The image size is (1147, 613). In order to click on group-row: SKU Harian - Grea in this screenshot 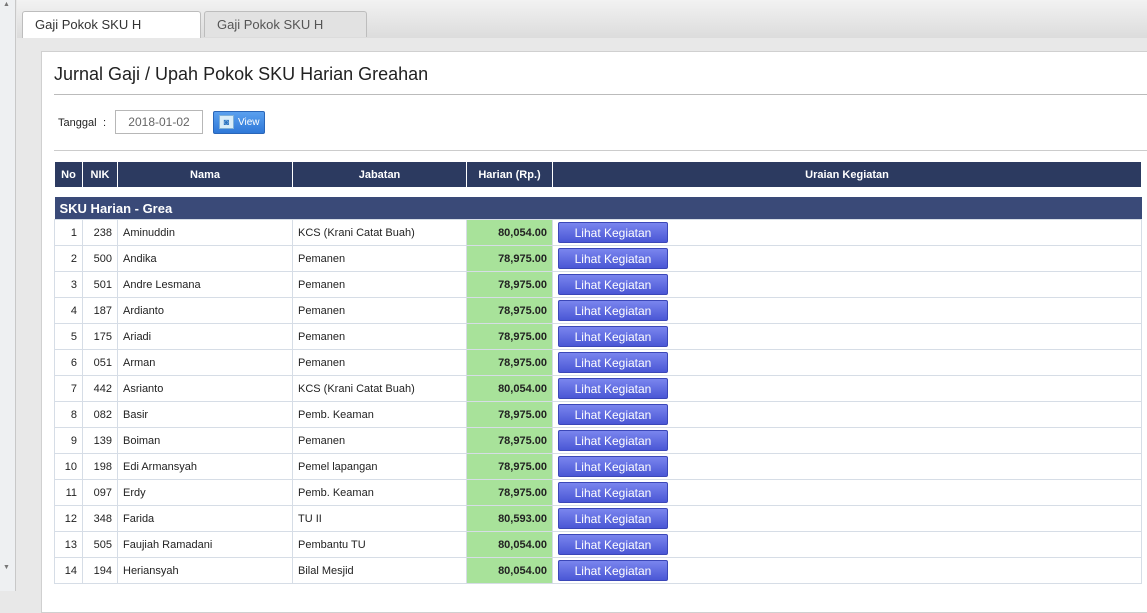, I will do `click(598, 208)`.